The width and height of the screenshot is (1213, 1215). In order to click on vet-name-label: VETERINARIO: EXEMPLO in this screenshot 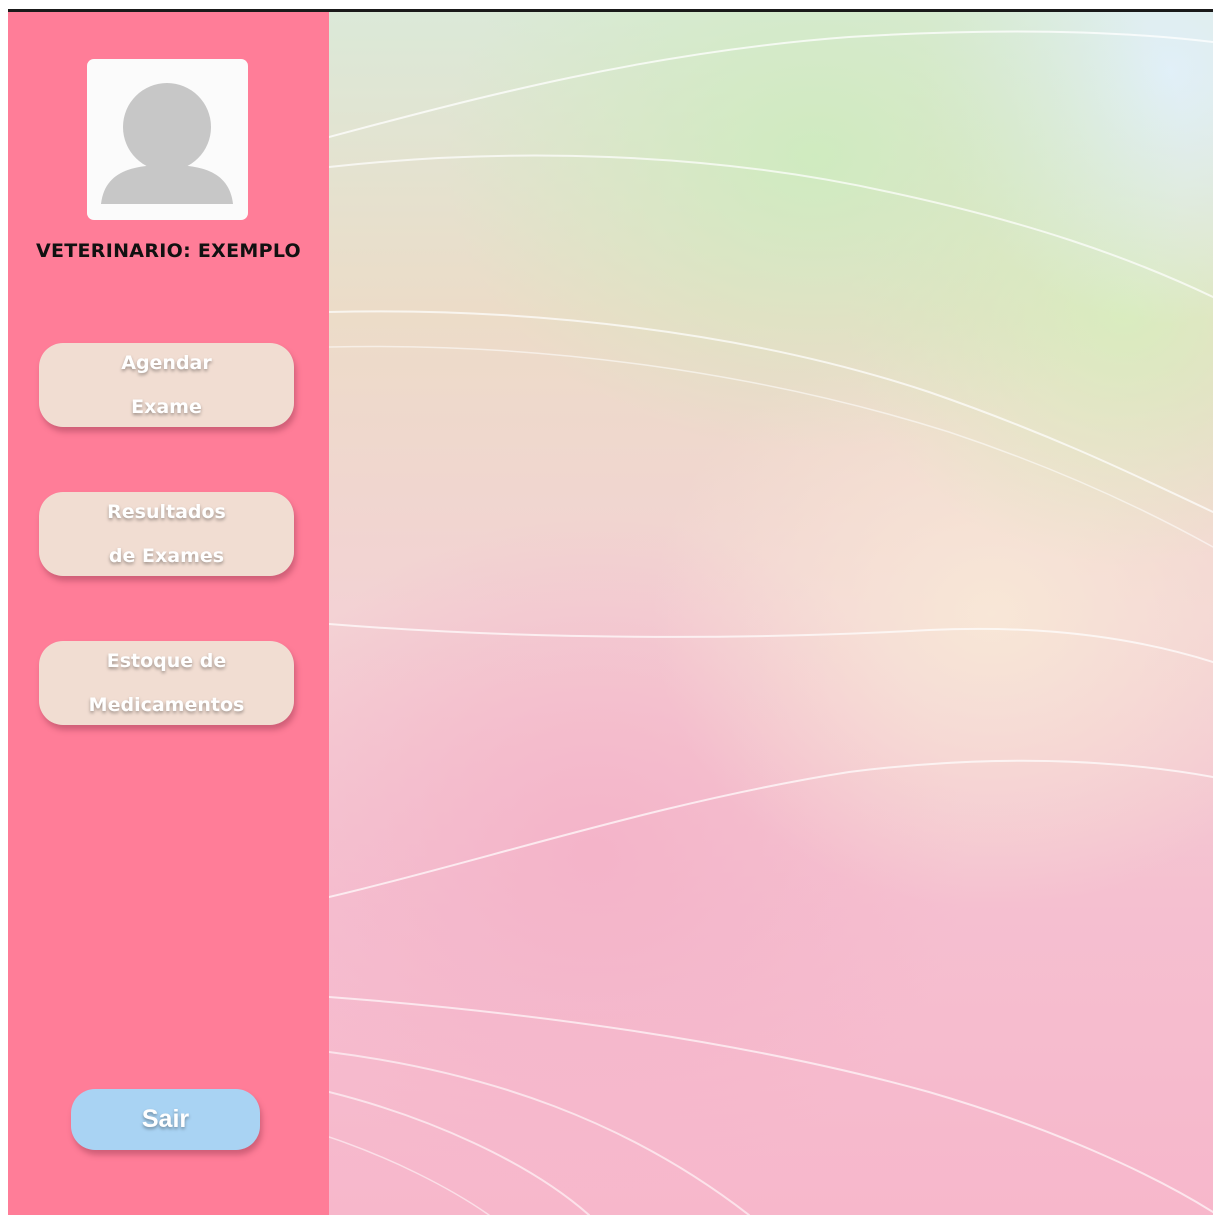, I will do `click(168, 251)`.